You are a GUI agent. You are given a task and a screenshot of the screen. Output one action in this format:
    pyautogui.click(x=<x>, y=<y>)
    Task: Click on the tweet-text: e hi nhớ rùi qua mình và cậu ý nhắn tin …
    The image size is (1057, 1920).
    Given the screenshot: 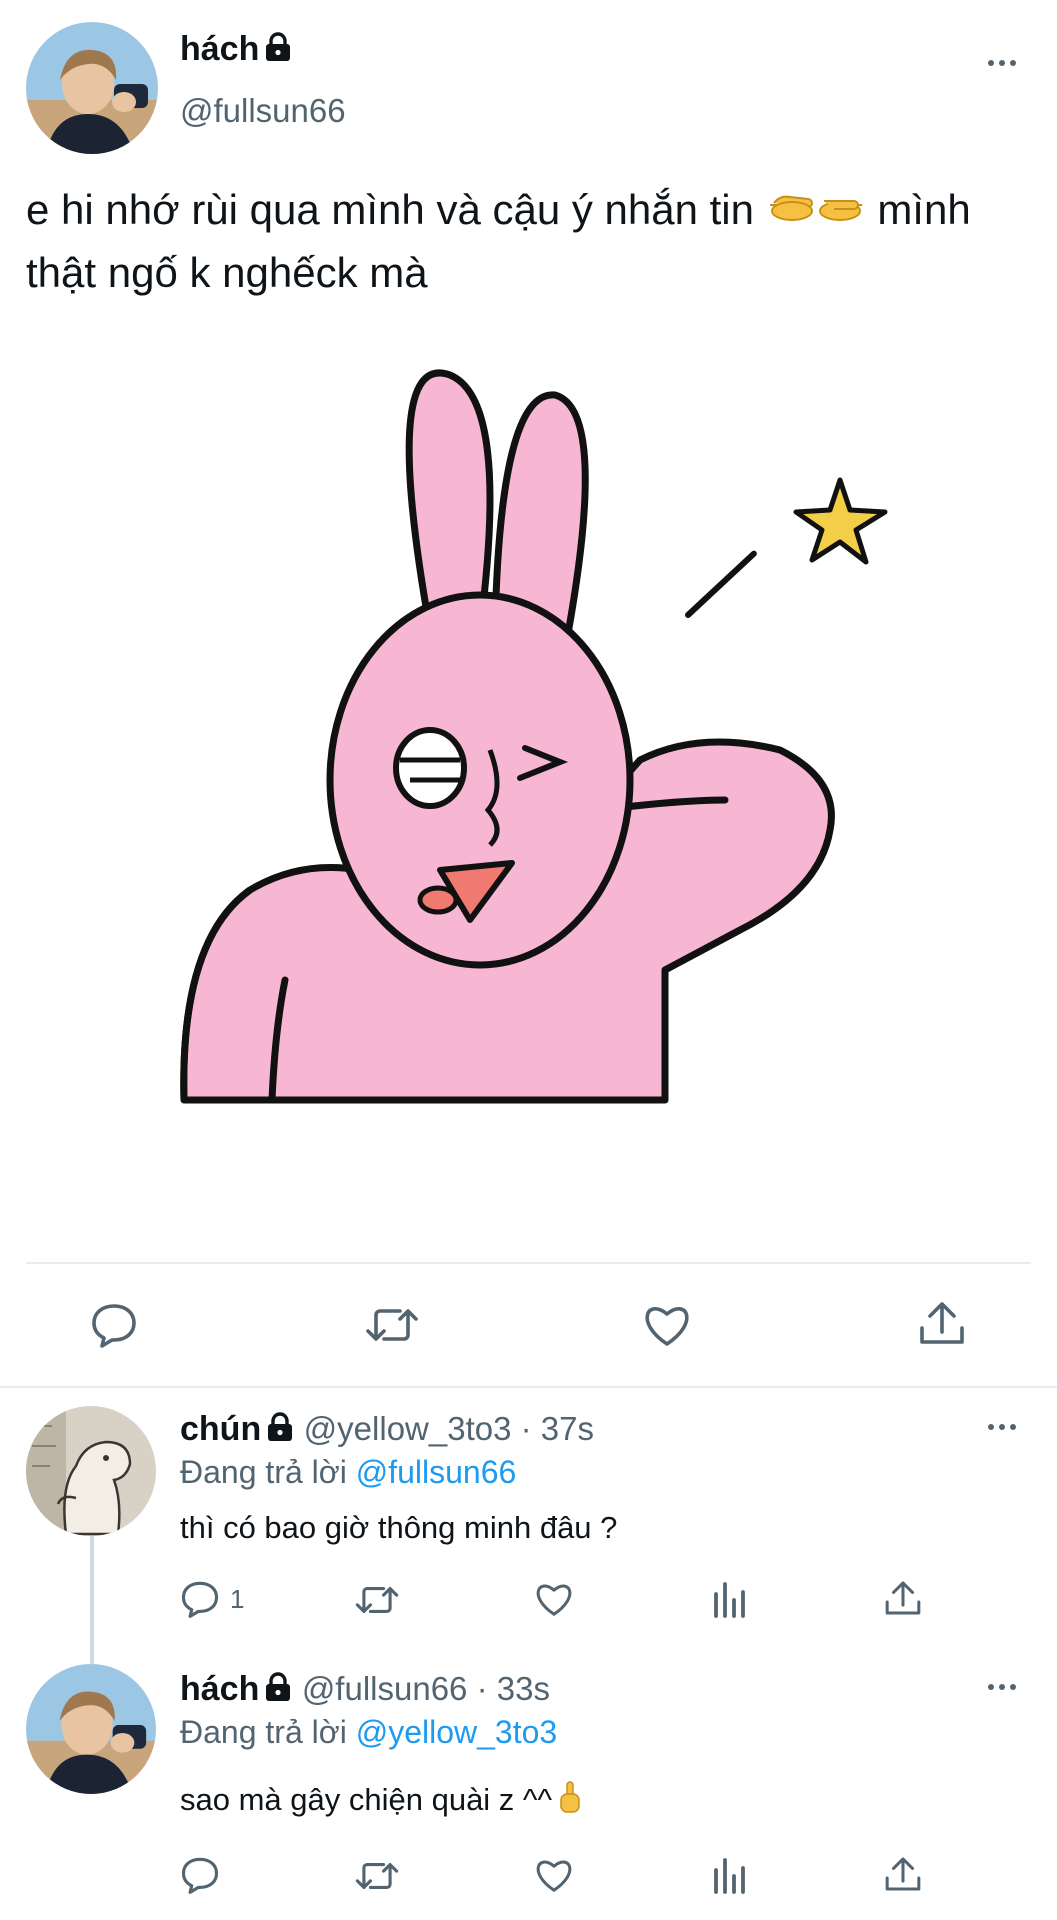 What is the action you would take?
    pyautogui.click(x=531, y=241)
    